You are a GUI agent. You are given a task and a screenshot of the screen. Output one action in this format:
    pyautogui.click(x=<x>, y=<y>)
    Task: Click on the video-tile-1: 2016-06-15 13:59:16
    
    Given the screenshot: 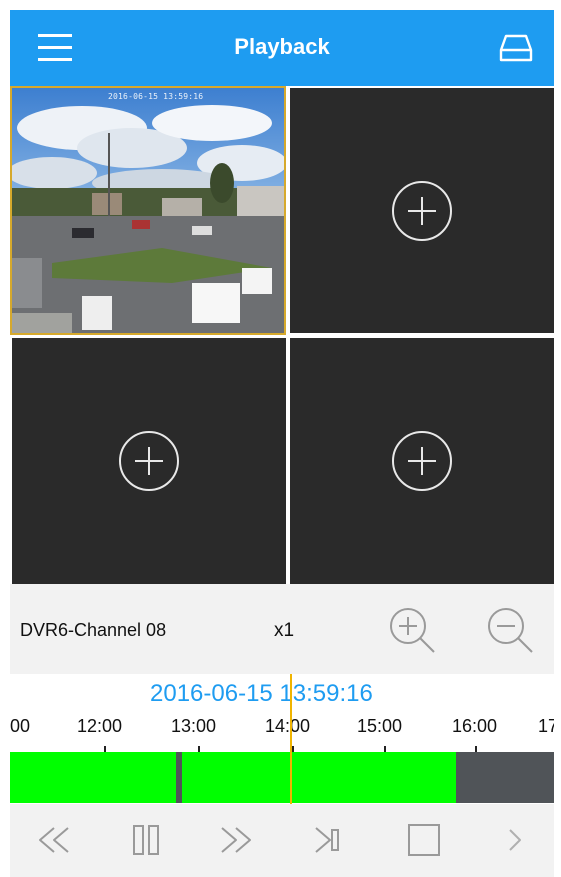 What is the action you would take?
    pyautogui.click(x=148, y=210)
    